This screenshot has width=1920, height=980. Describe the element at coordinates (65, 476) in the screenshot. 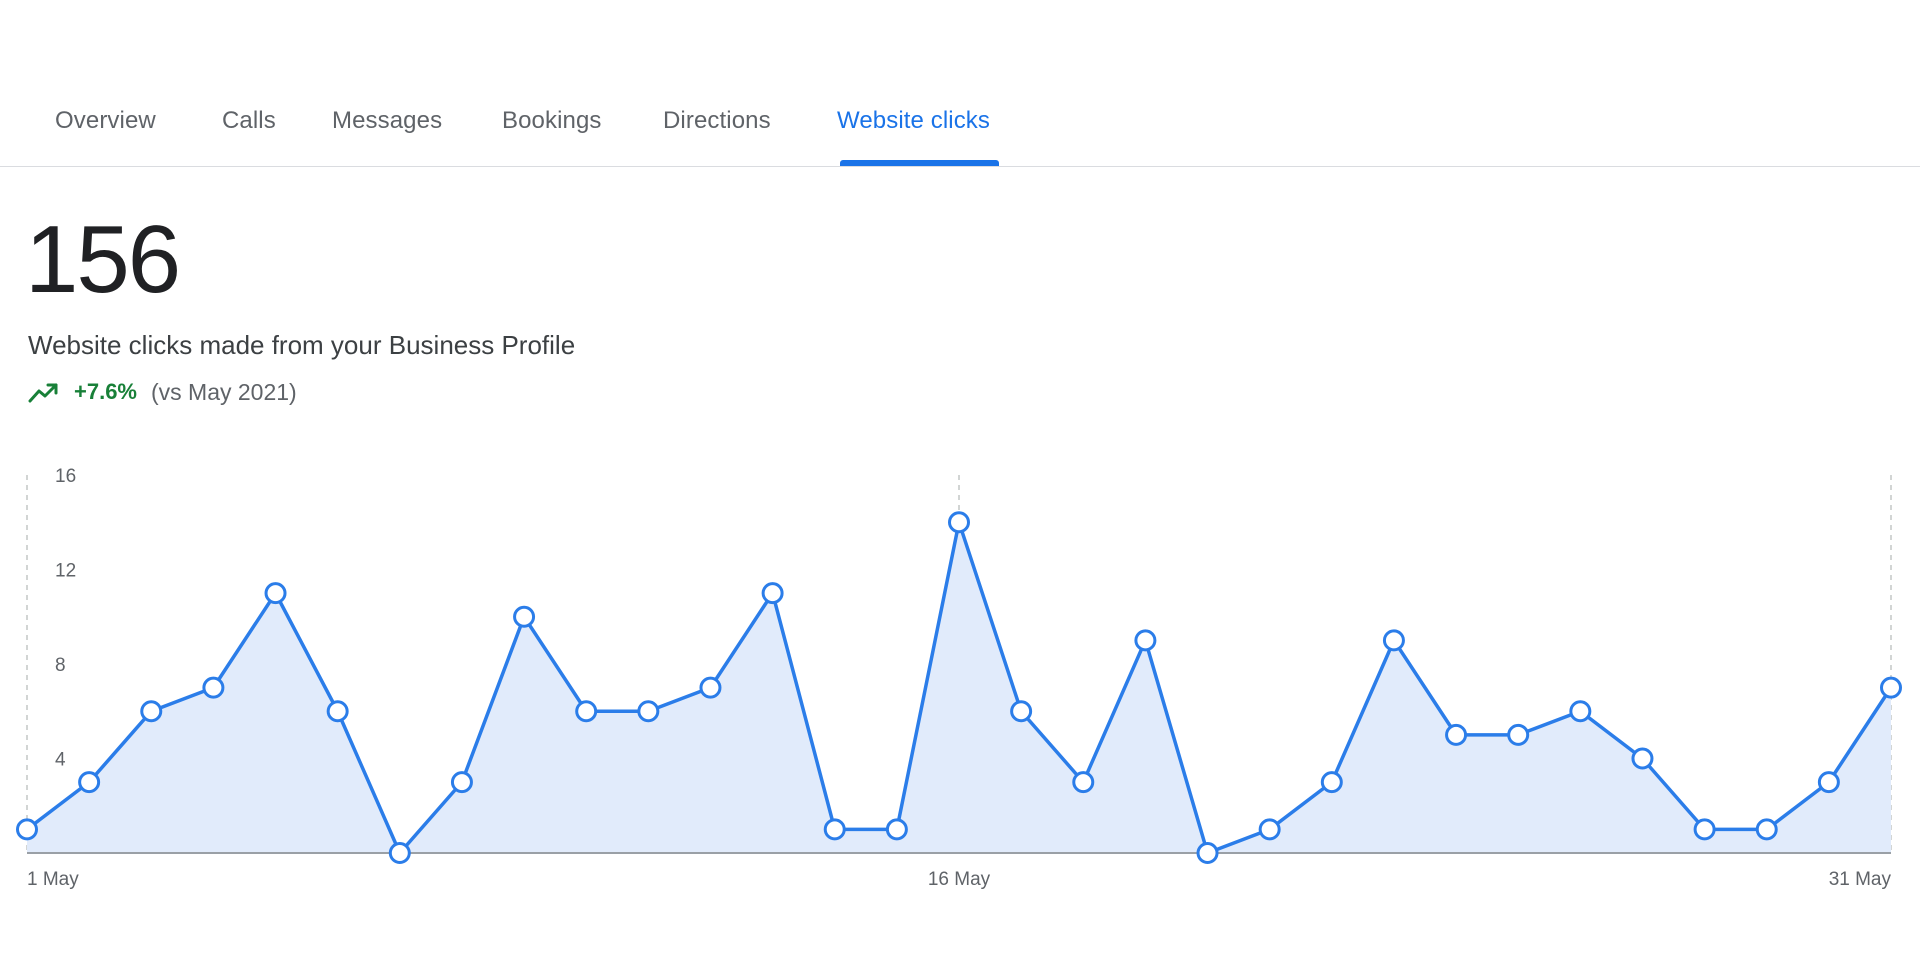

I see `y-tick-label-3: 16` at that location.